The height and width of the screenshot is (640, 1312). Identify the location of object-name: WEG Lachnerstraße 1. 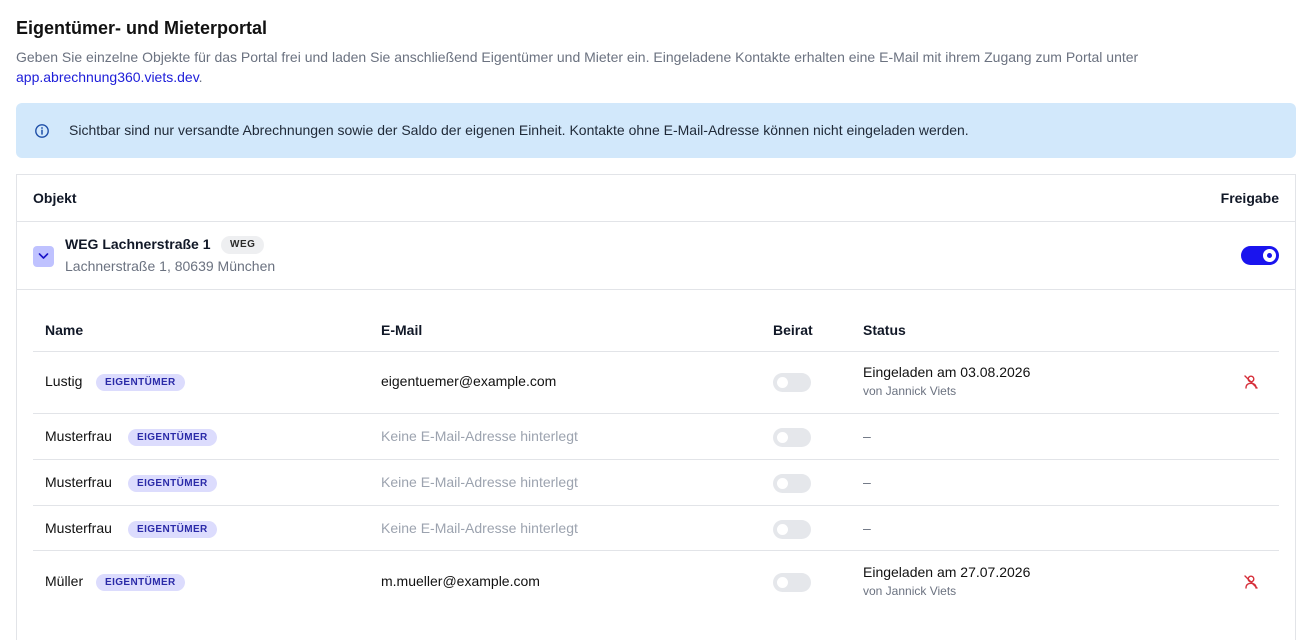
(138, 244).